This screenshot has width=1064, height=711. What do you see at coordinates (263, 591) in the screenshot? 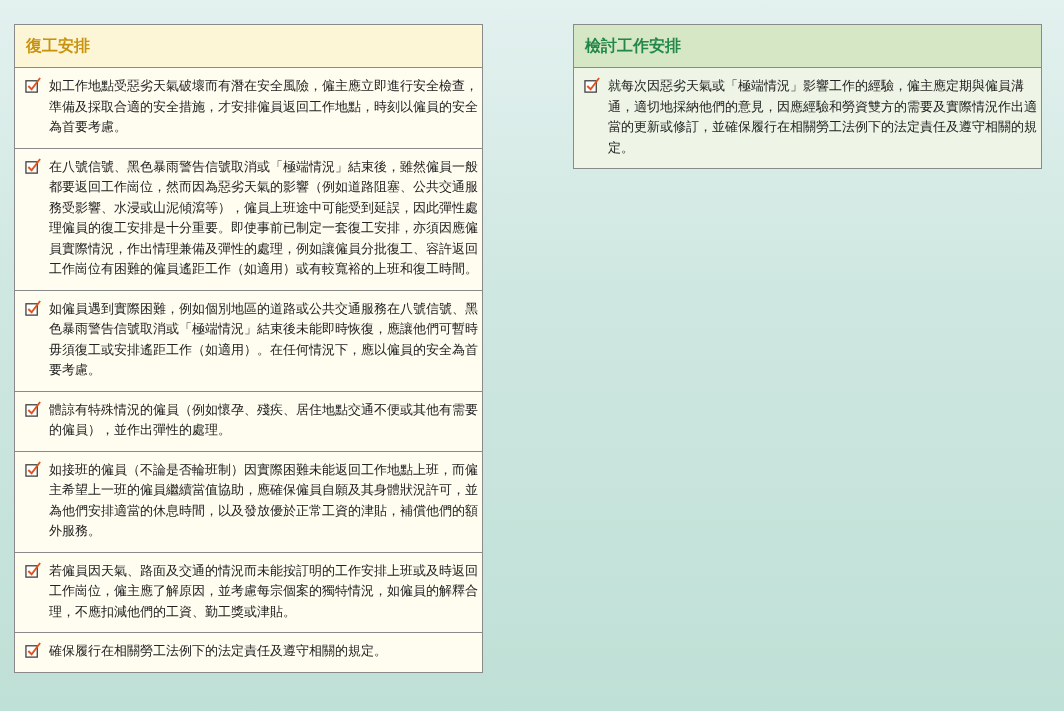
I see `item-text: 若僱員因天氣、路面及交通的情況而未能按訂明的工作安排上班或及時返回工作崗位，僱主應了解原因，並考慮每宗個案的獨特情況，如僱員的解釋合理，不應扣減他們的工資、勤工獎或津貼。` at bounding box center [263, 591].